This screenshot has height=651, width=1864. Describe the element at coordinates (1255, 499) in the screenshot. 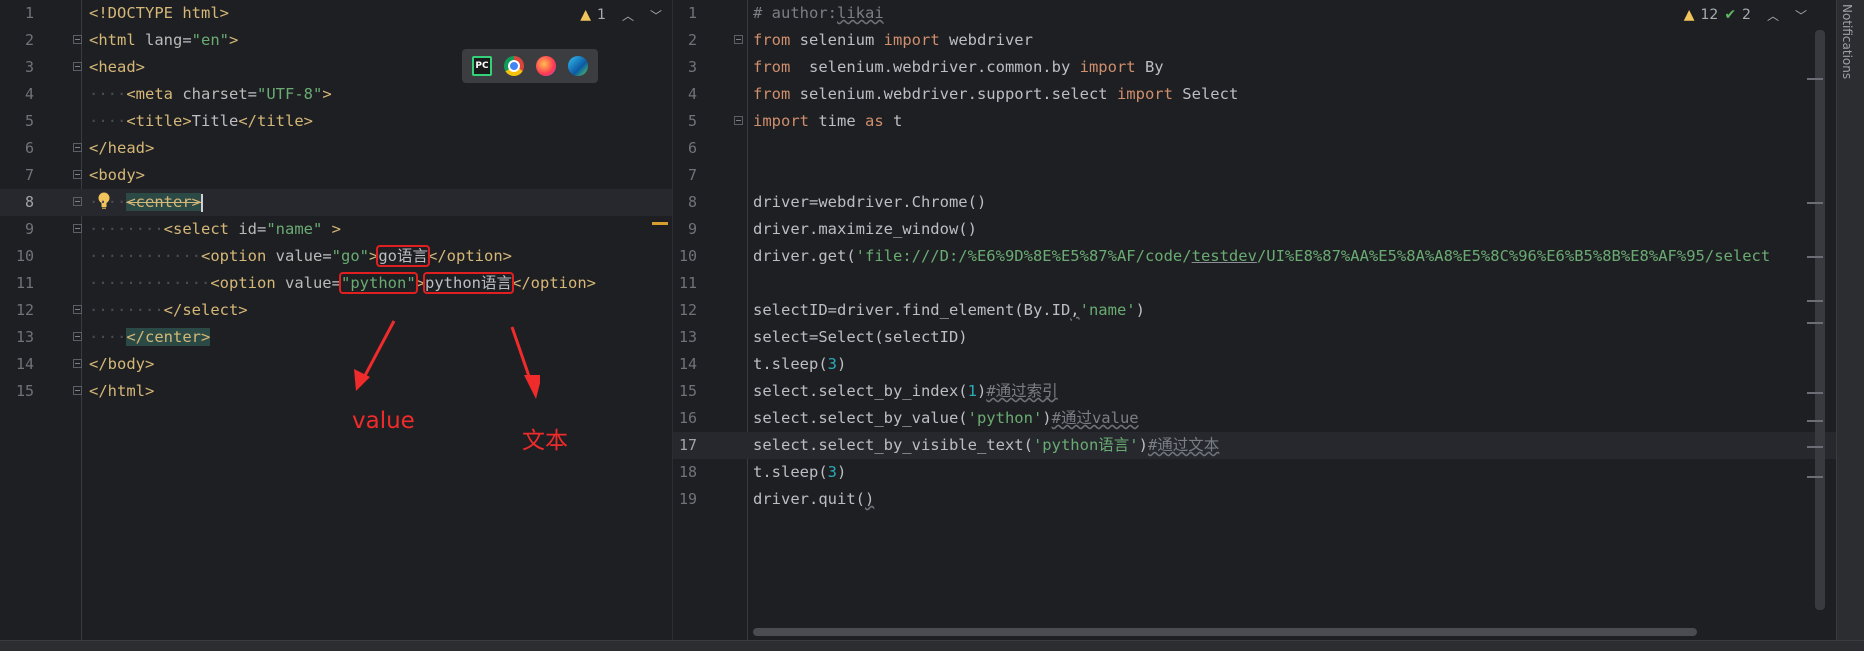

I see `code-line: 19 driver.quit()` at that location.